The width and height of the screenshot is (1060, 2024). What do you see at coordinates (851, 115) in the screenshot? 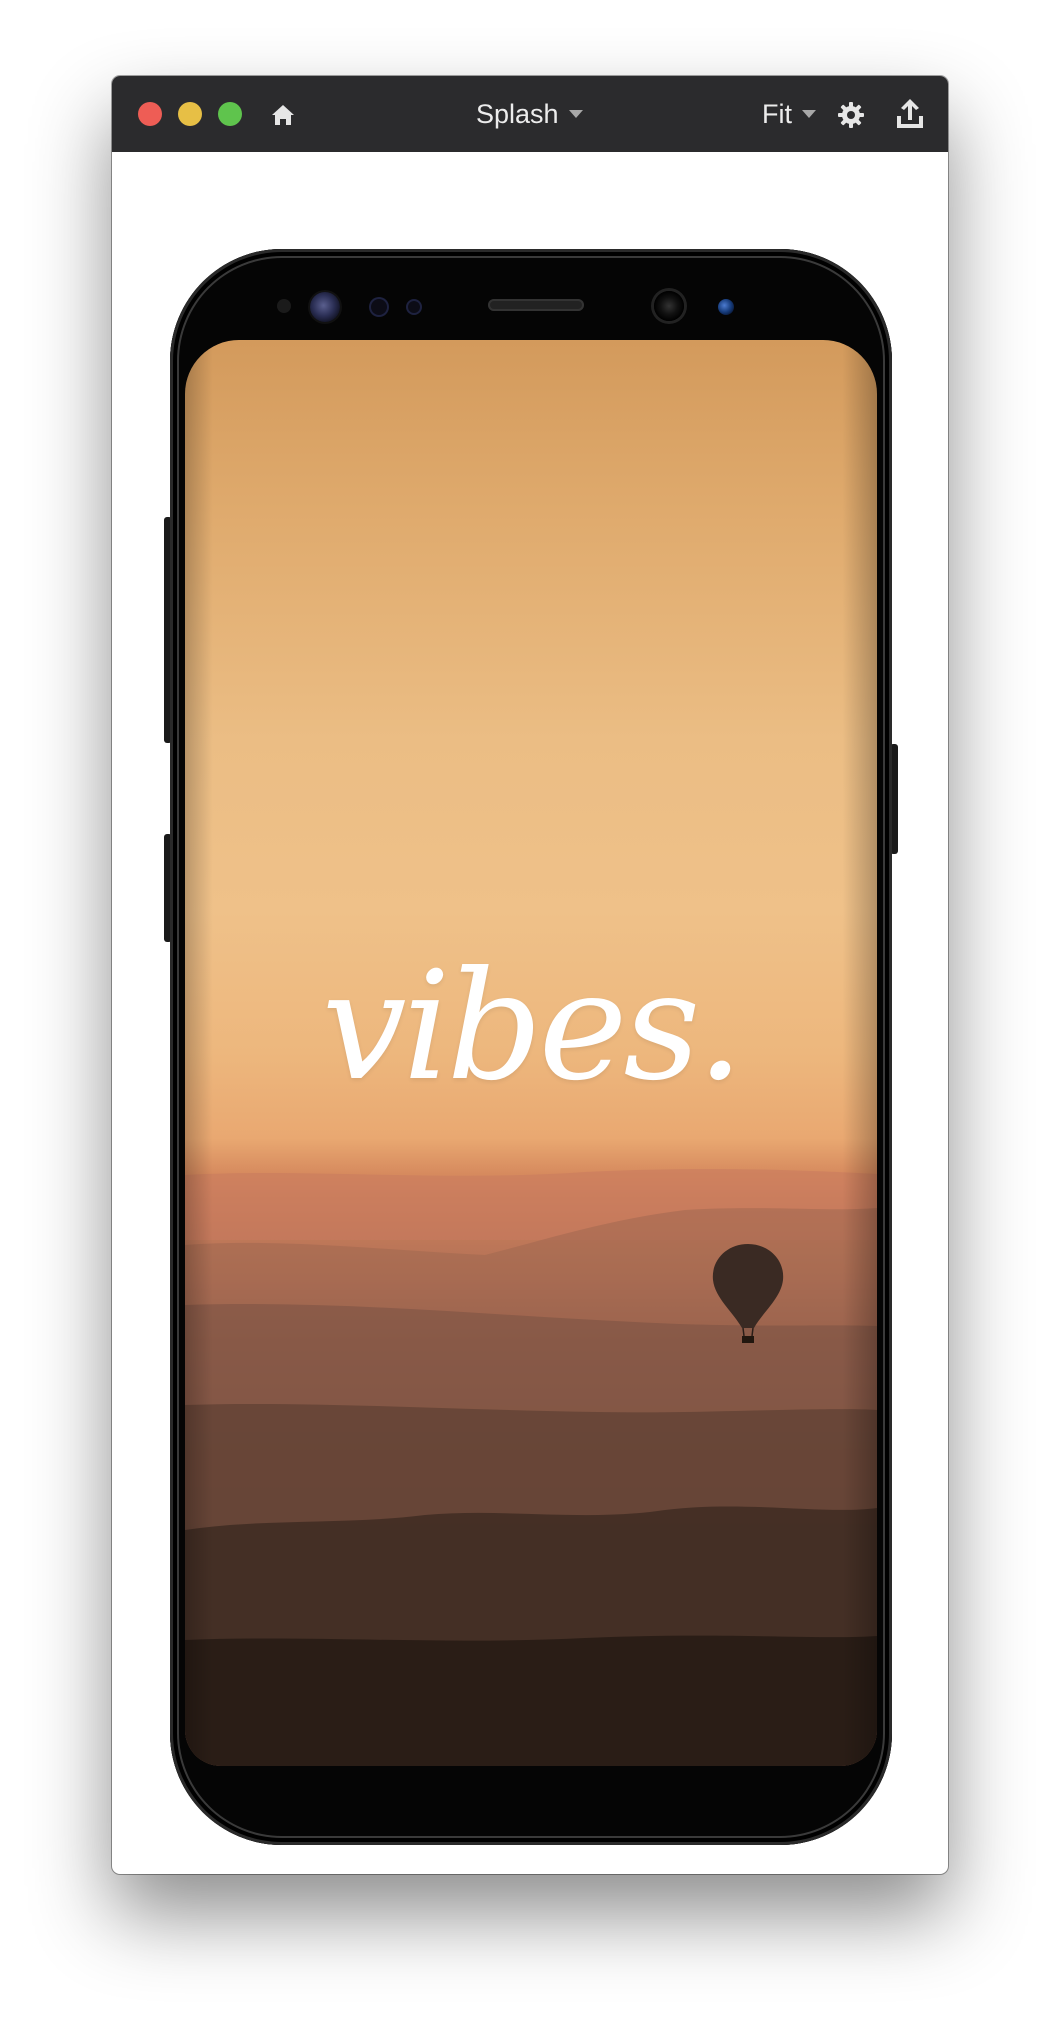
I see `gear-icon` at bounding box center [851, 115].